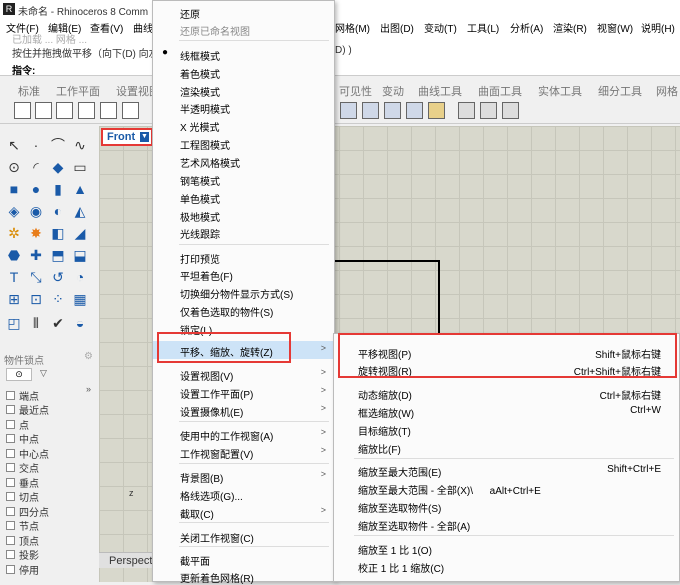 This screenshot has width=680, height=585. What do you see at coordinates (27, 409) in the screenshot?
I see `osnap-item: 最近点` at bounding box center [27, 409].